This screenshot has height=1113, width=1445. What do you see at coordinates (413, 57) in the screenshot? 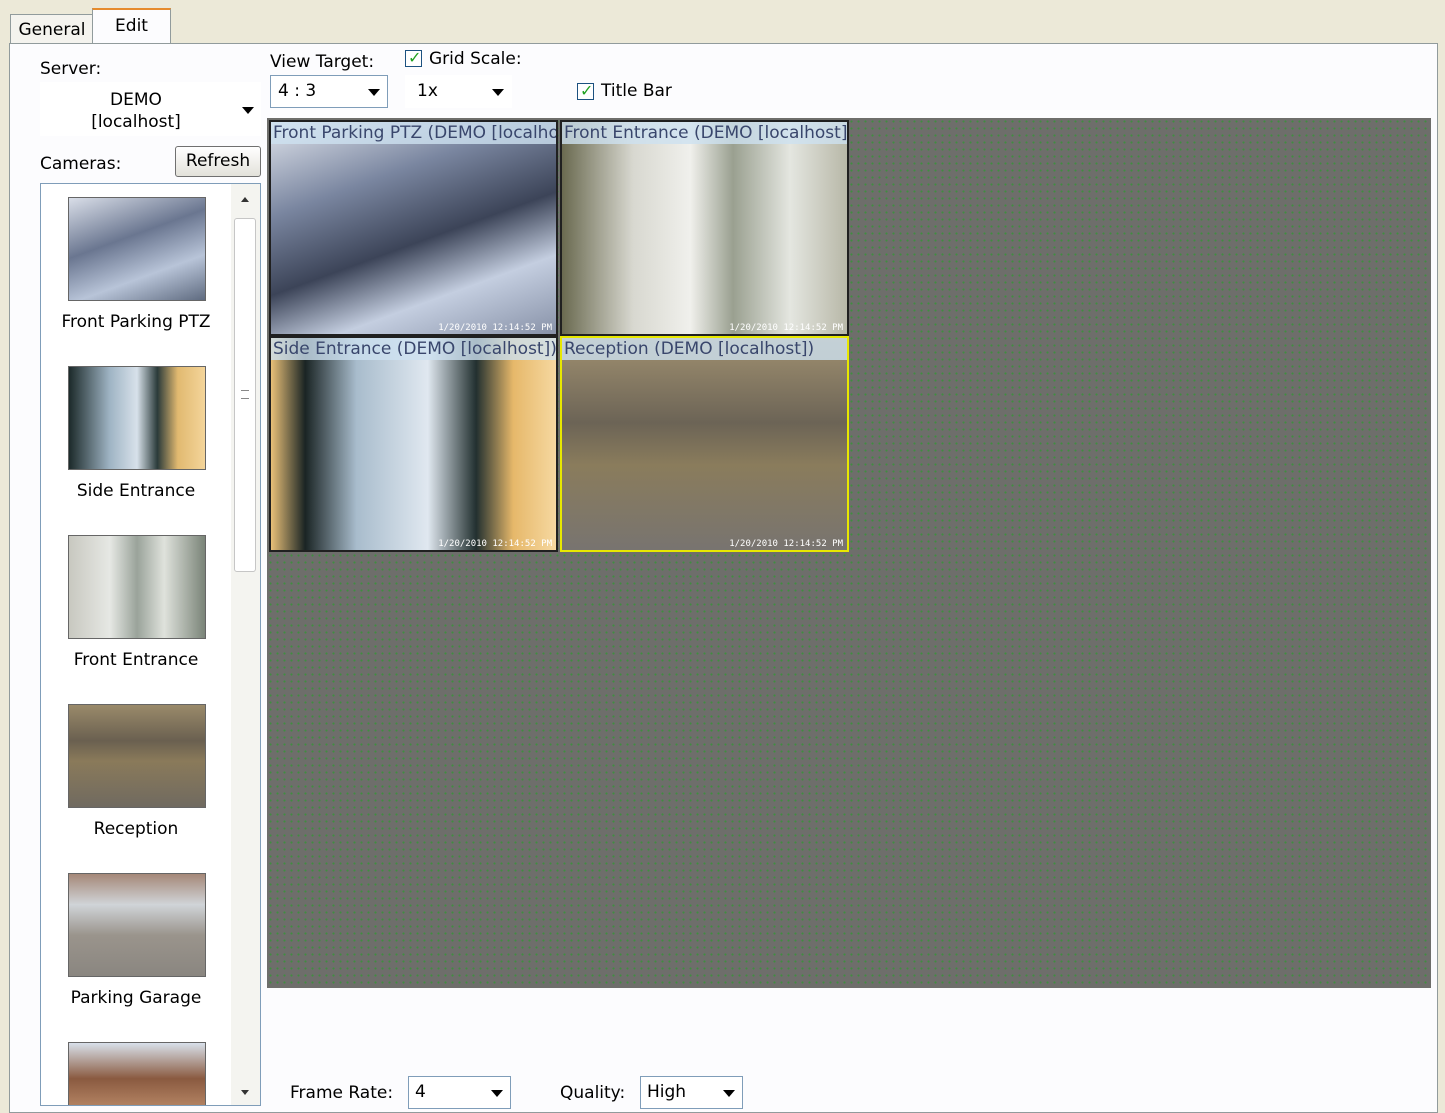
I see `grid-scale-checkbox` at bounding box center [413, 57].